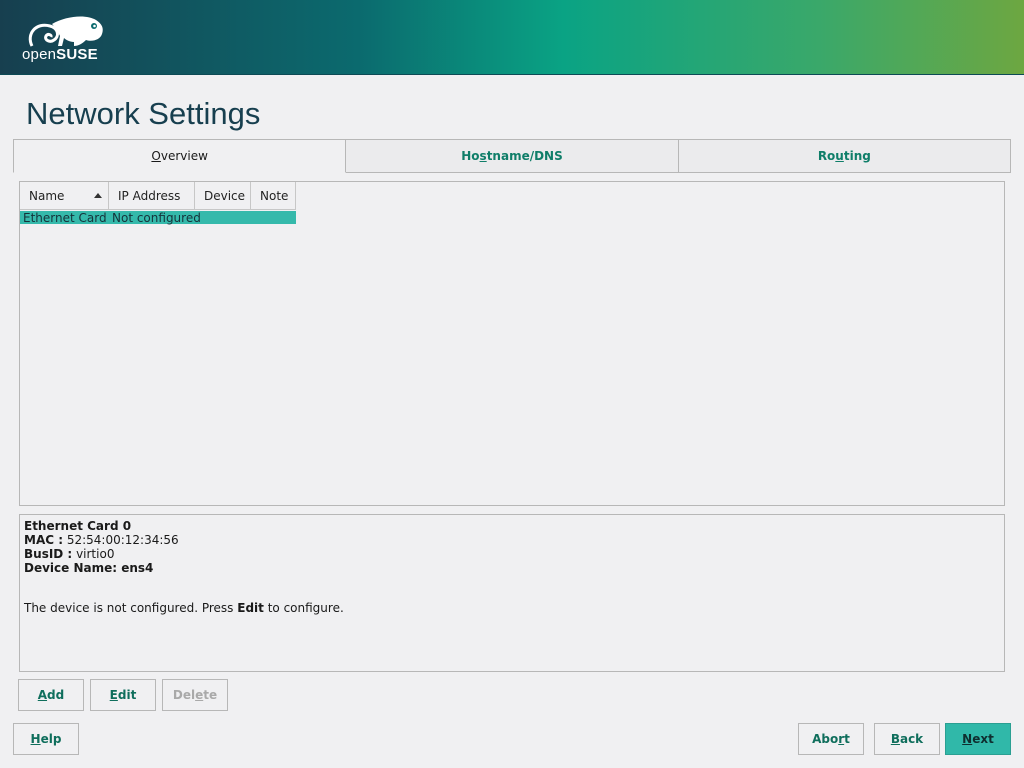  Describe the element at coordinates (48, 554) in the screenshot. I see `busid-label: BusID :` at that location.